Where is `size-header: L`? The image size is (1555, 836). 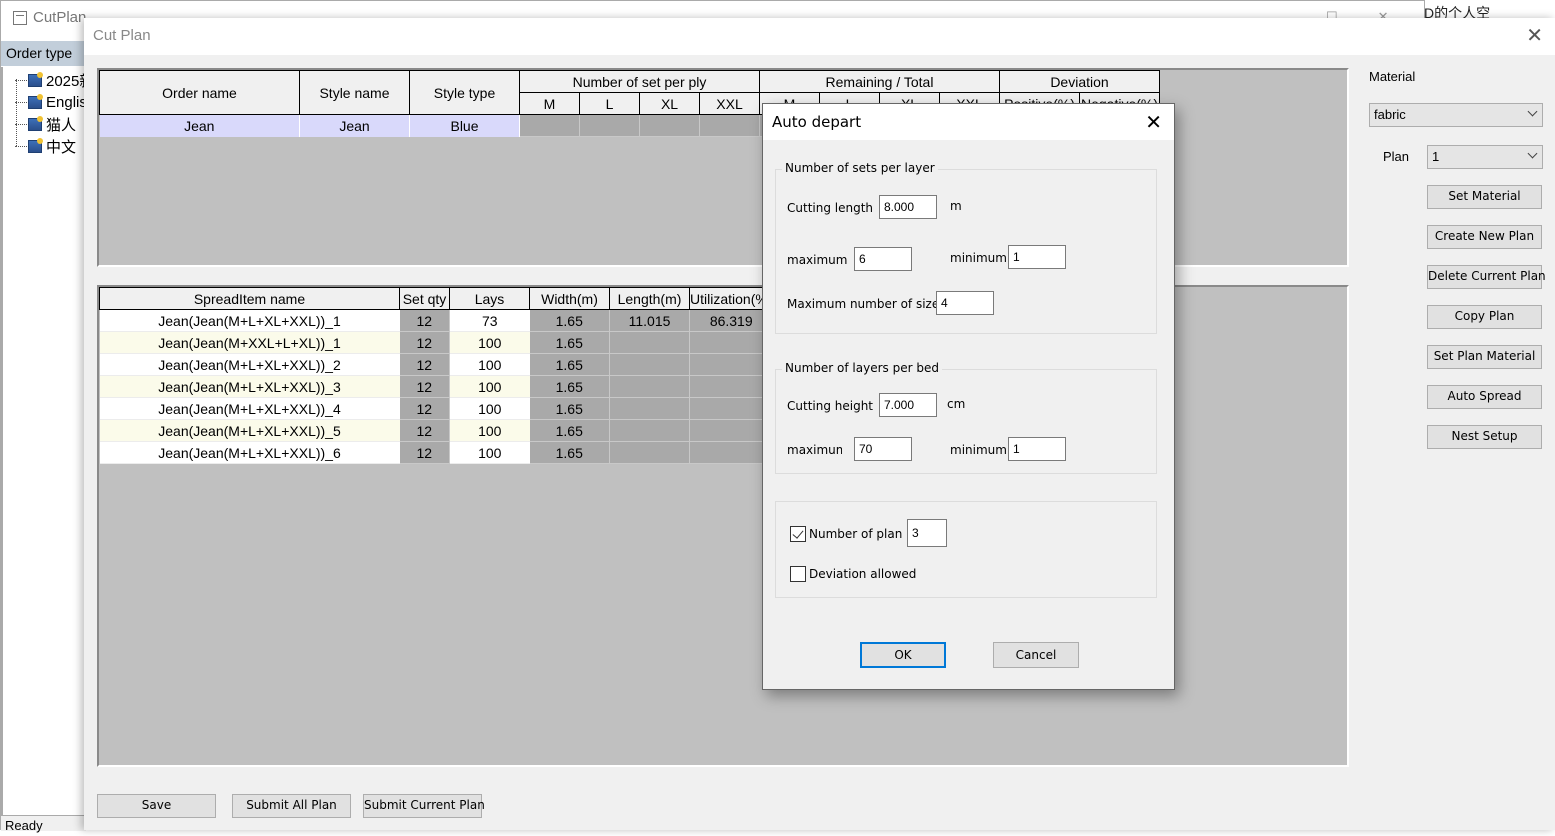 size-header: L is located at coordinates (609, 103).